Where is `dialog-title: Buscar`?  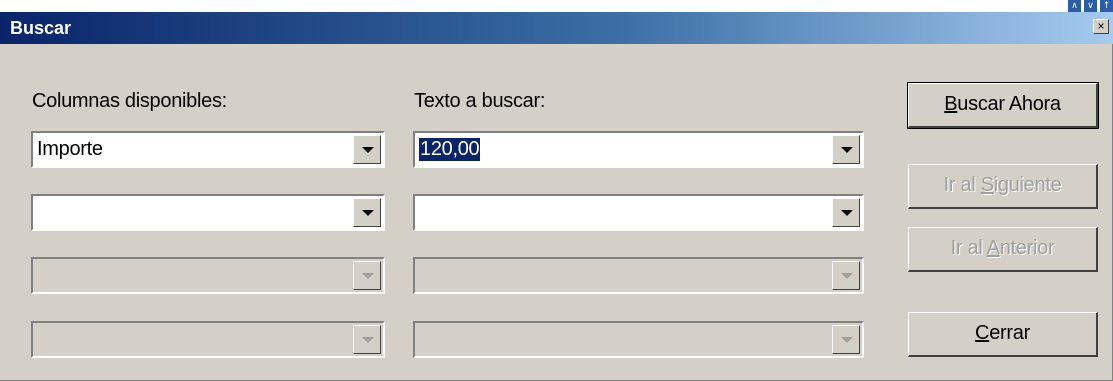 dialog-title: Buscar is located at coordinates (41, 28).